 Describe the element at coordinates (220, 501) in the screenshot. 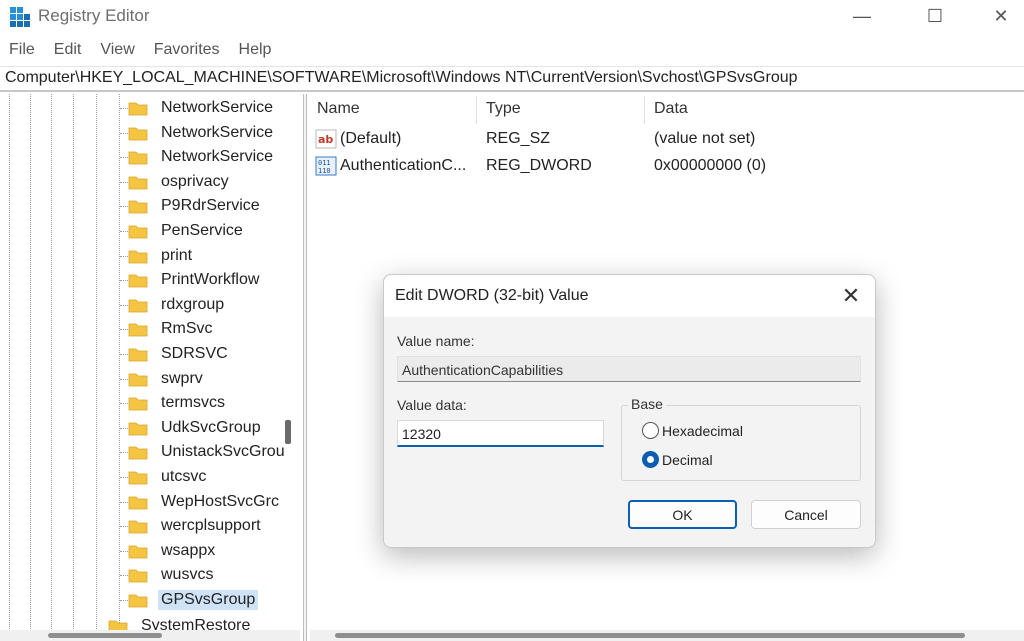

I see `tree-item-label: WepHostSvcGrc` at that location.